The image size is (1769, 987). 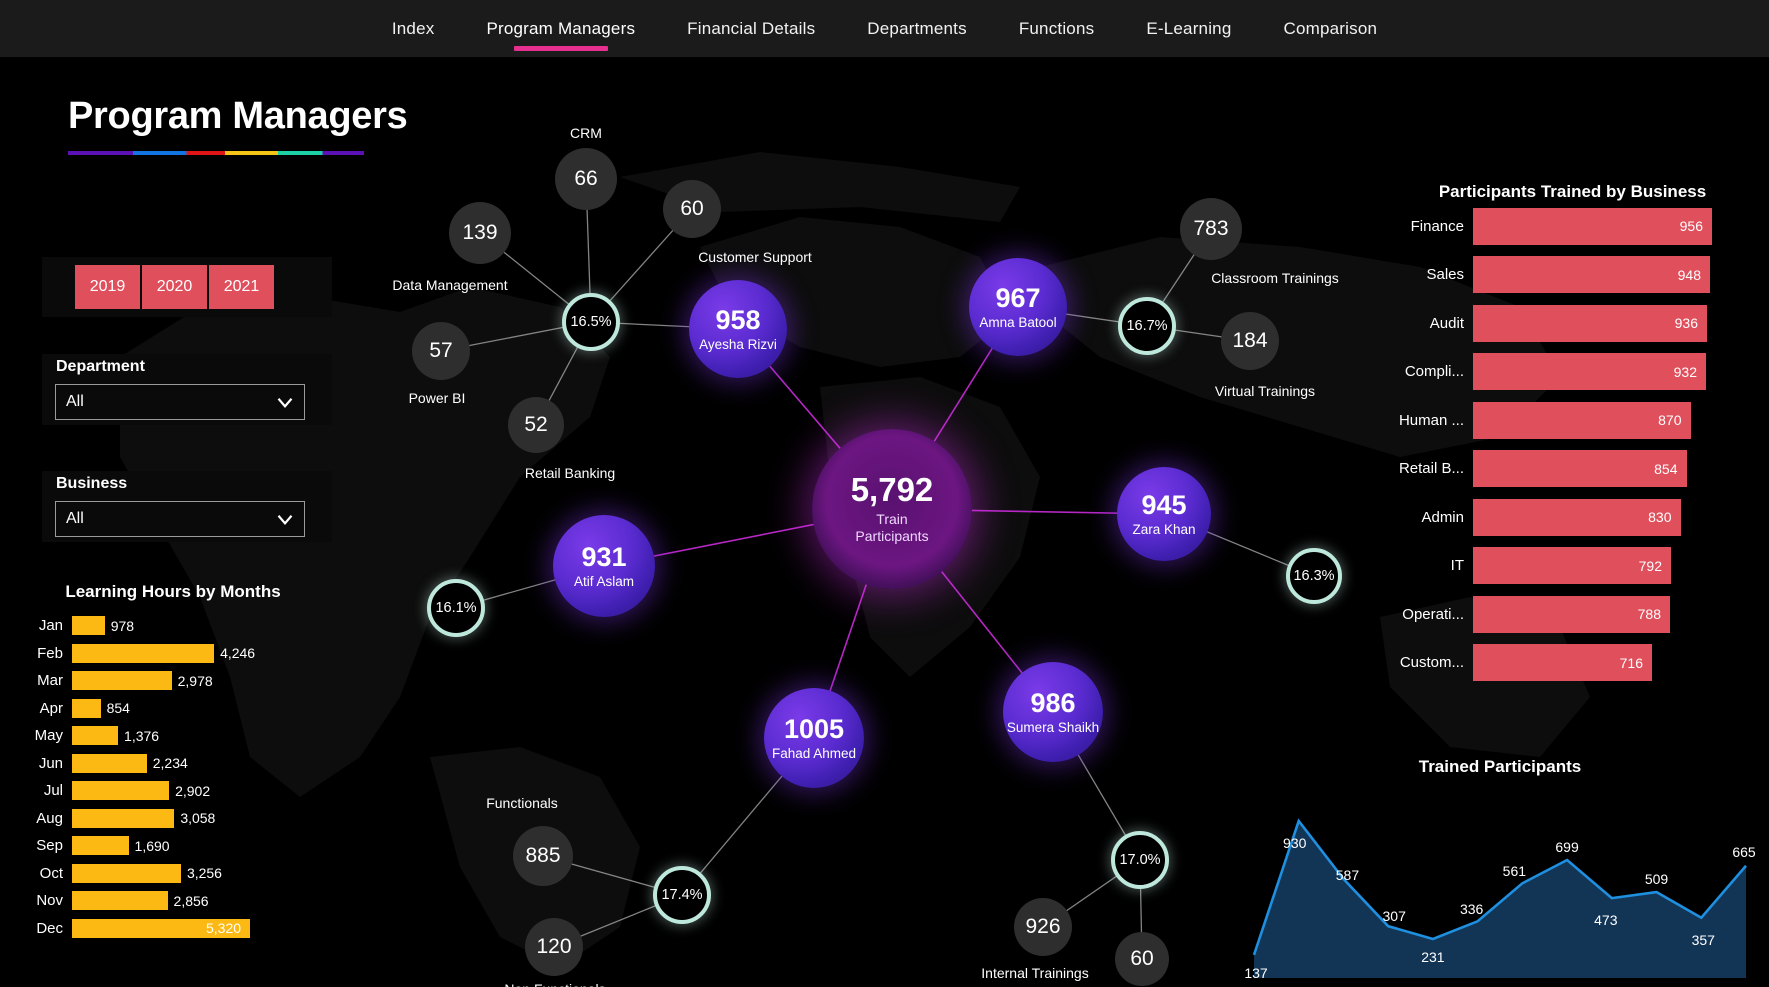 I want to click on percent-node-1: 16.7%, so click(x=1147, y=326).